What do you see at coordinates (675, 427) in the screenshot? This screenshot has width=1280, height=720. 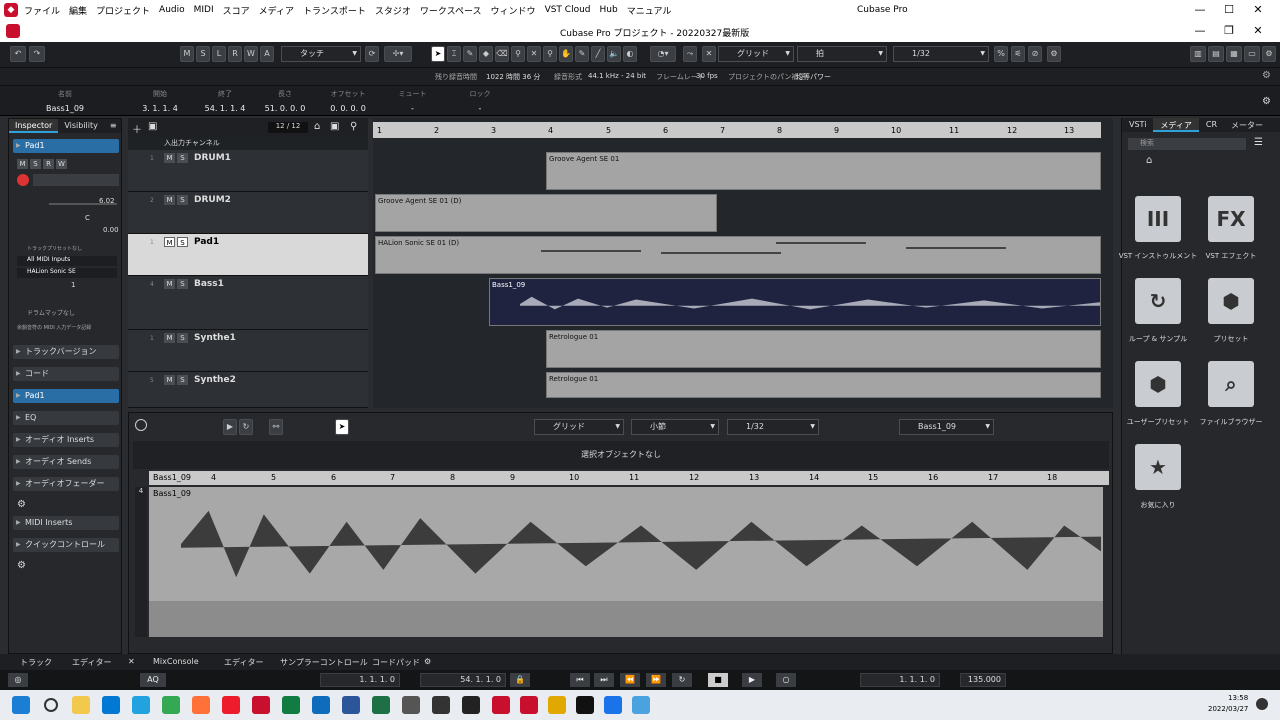 I see `lower-grid-select: 小節` at bounding box center [675, 427].